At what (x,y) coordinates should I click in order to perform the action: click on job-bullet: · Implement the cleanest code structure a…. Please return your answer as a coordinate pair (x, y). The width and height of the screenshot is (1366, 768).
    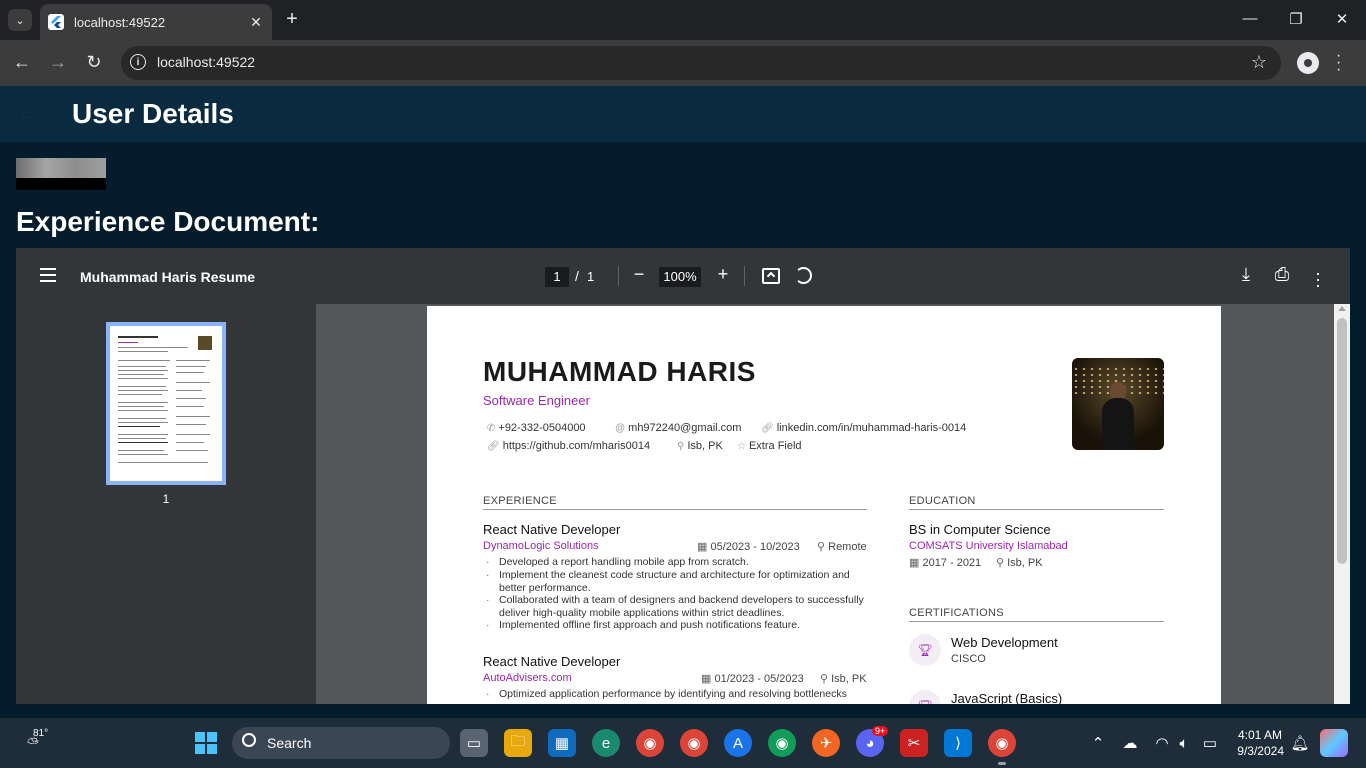
    Looking at the image, I should click on (668, 581).